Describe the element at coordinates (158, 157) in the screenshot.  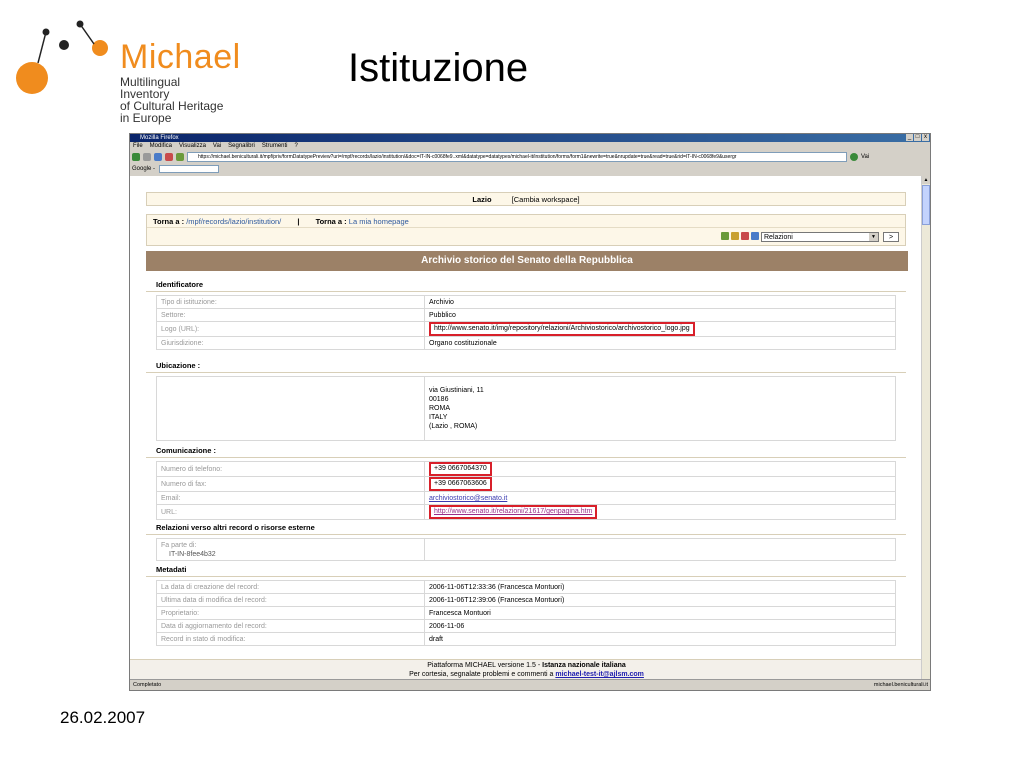
I see `reload-icon` at that location.